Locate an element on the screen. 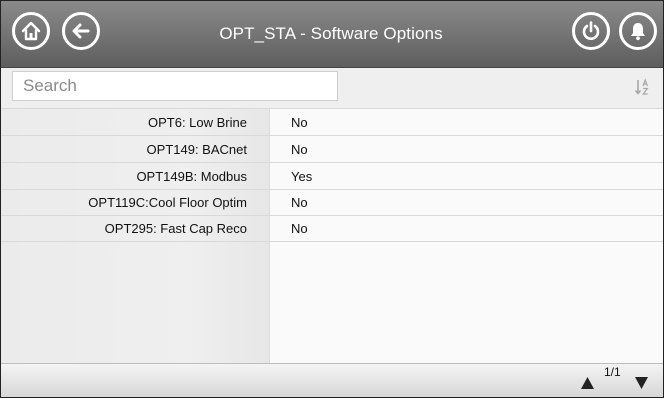 The image size is (664, 398). option-name: OPT119C:Cool Floor Optim is located at coordinates (167, 202).